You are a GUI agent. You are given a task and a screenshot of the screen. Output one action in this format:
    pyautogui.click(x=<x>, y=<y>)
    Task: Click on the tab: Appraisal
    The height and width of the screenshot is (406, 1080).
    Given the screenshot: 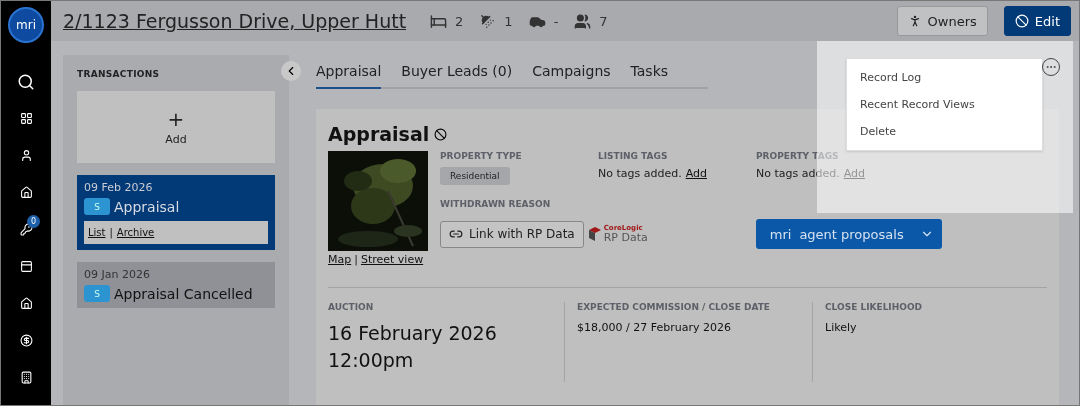 What is the action you would take?
    pyautogui.click(x=349, y=75)
    